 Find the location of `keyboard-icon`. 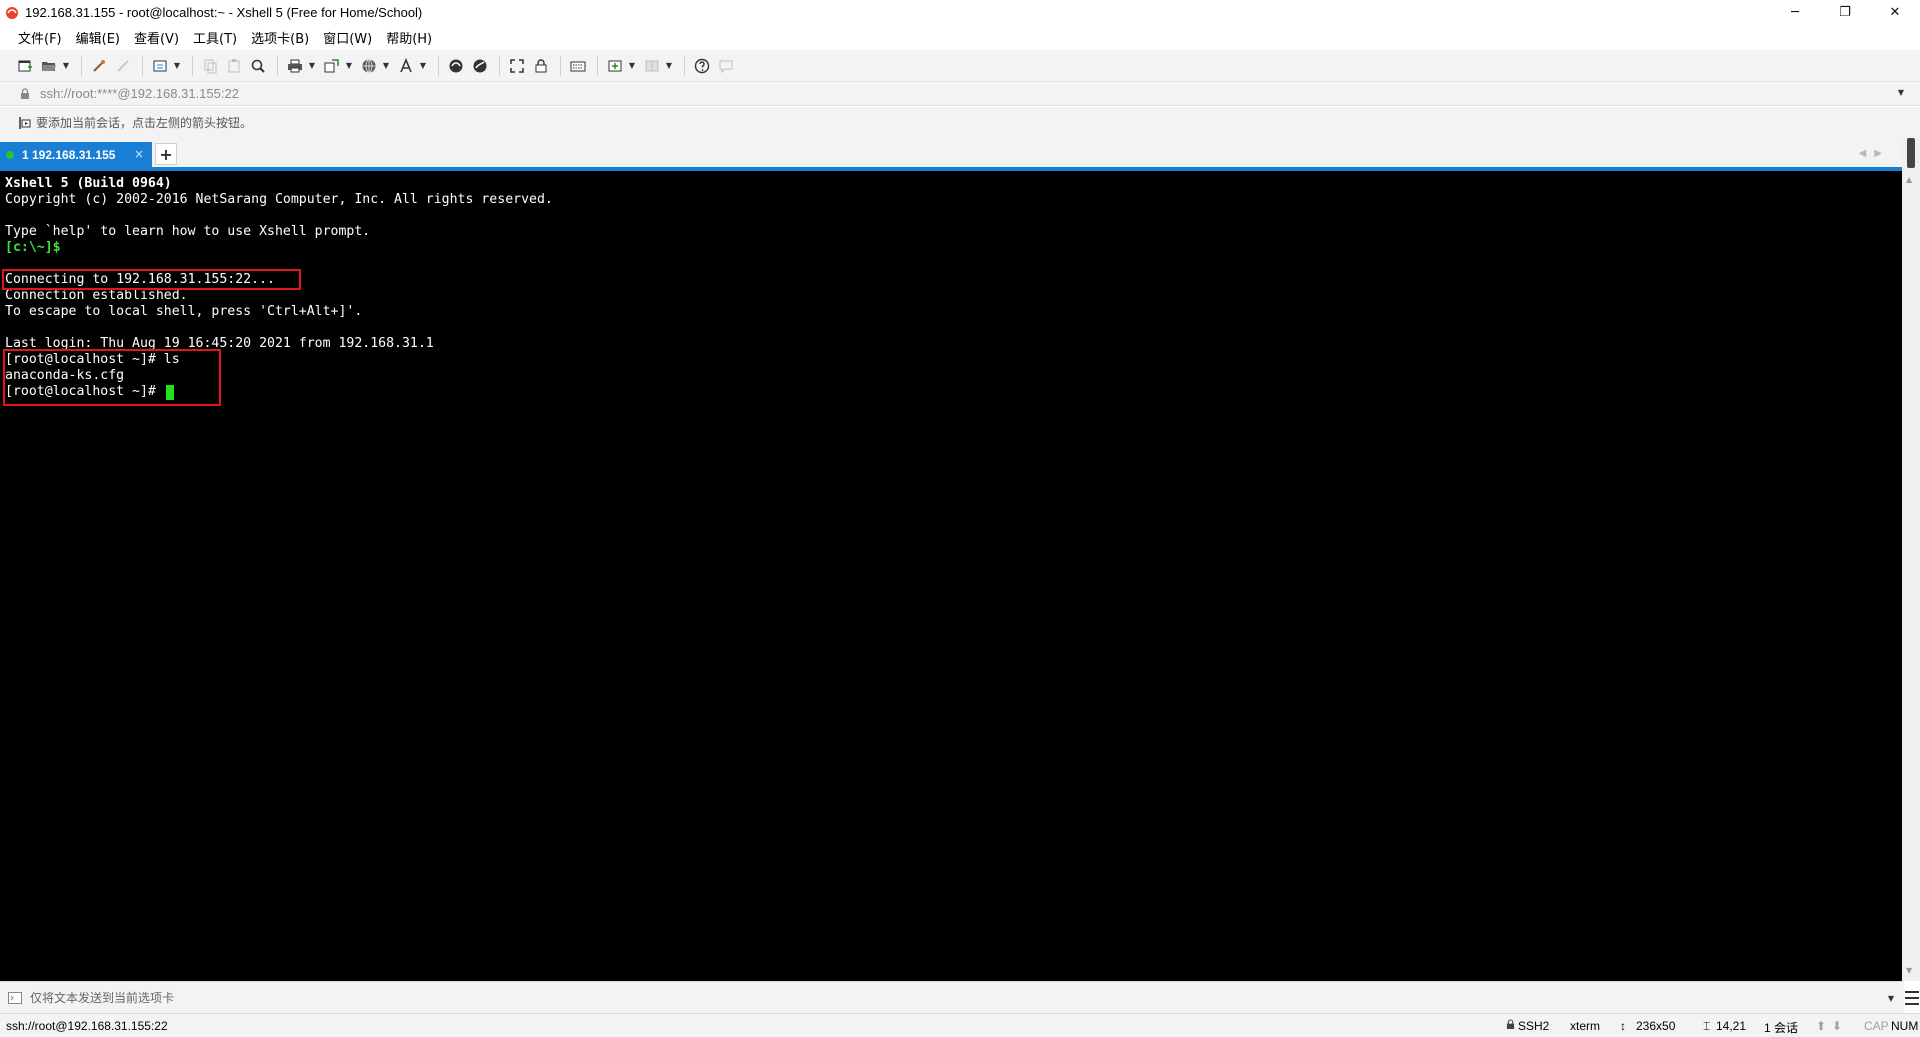

keyboard-icon is located at coordinates (578, 66).